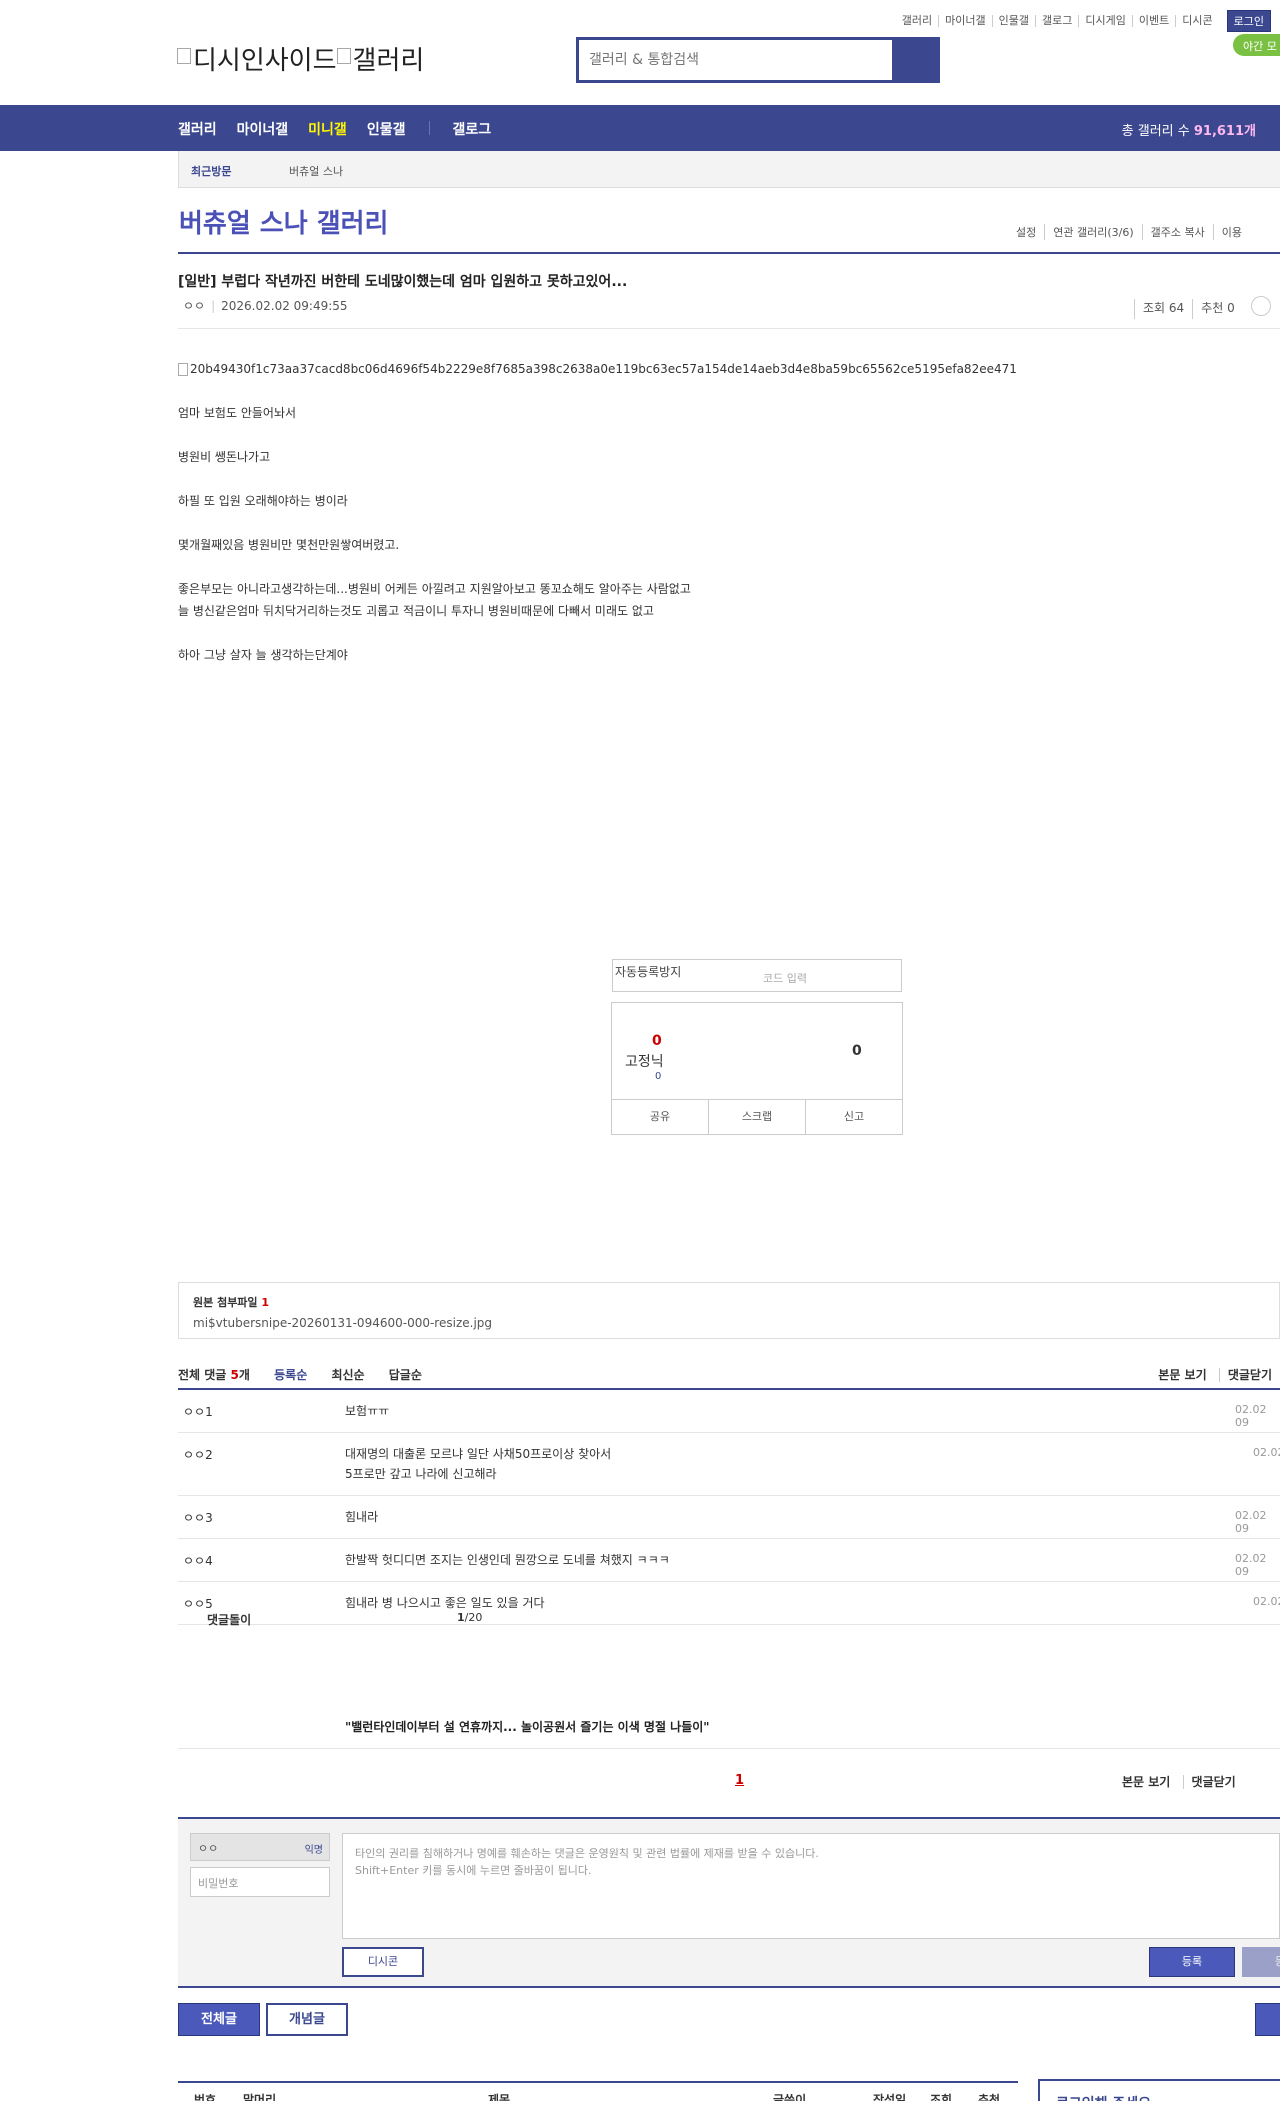 Image resolution: width=1280 pixels, height=2101 pixels. What do you see at coordinates (729, 1517) in the screenshot?
I see `comment-row: ㅇㅇ3 힘내라 02.02 09` at bounding box center [729, 1517].